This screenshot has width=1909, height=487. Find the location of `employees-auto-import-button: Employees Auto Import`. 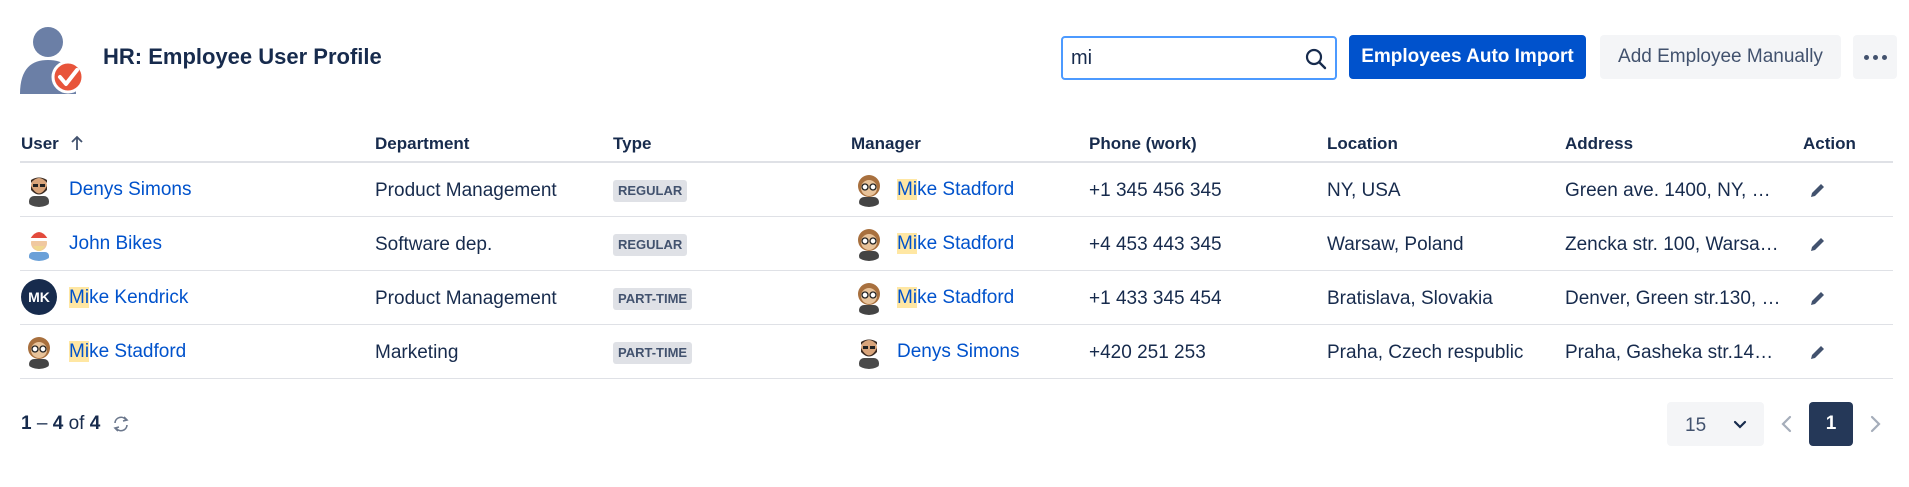

employees-auto-import-button: Employees Auto Import is located at coordinates (1467, 57).